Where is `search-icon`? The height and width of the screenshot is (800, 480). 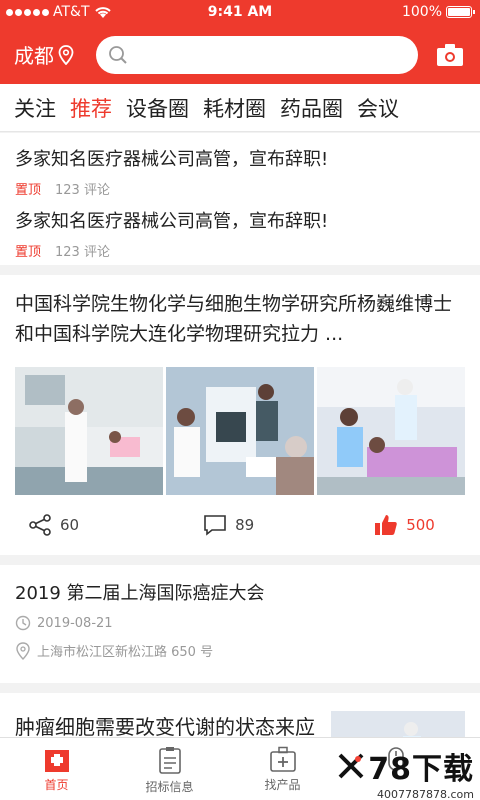
search-icon is located at coordinates (118, 55).